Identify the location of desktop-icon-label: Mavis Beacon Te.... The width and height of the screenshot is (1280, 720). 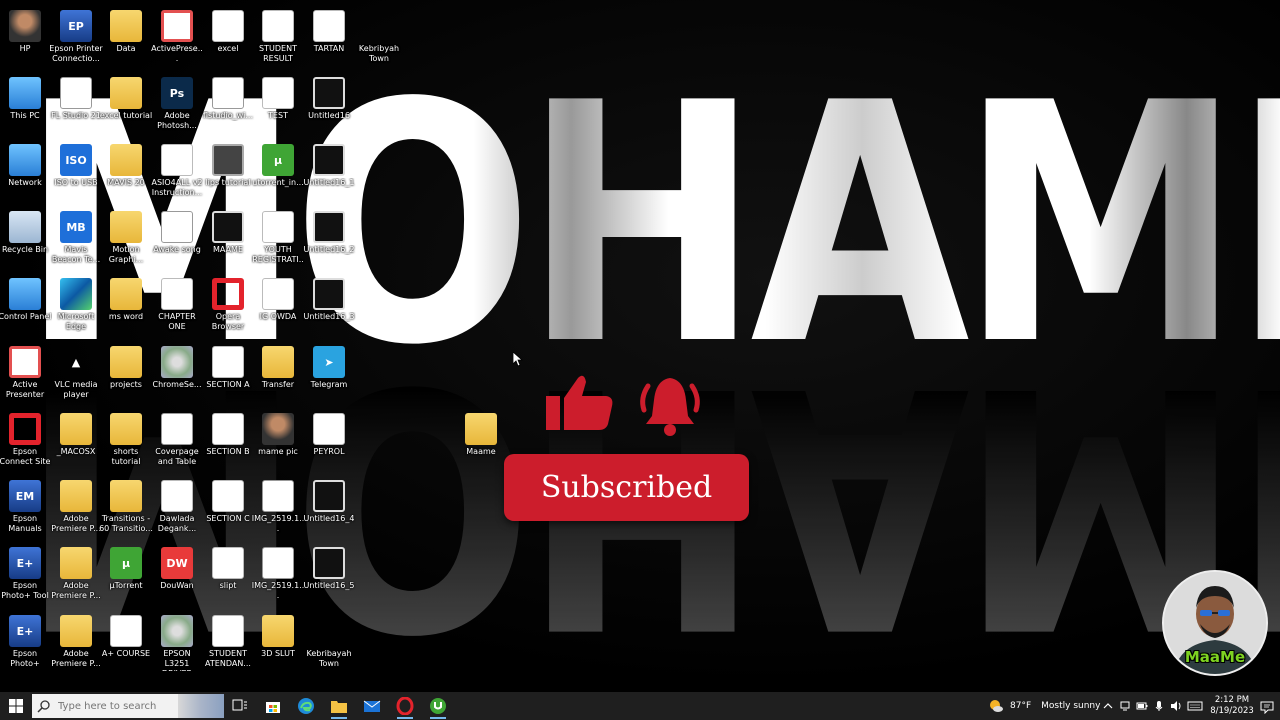
(76, 254).